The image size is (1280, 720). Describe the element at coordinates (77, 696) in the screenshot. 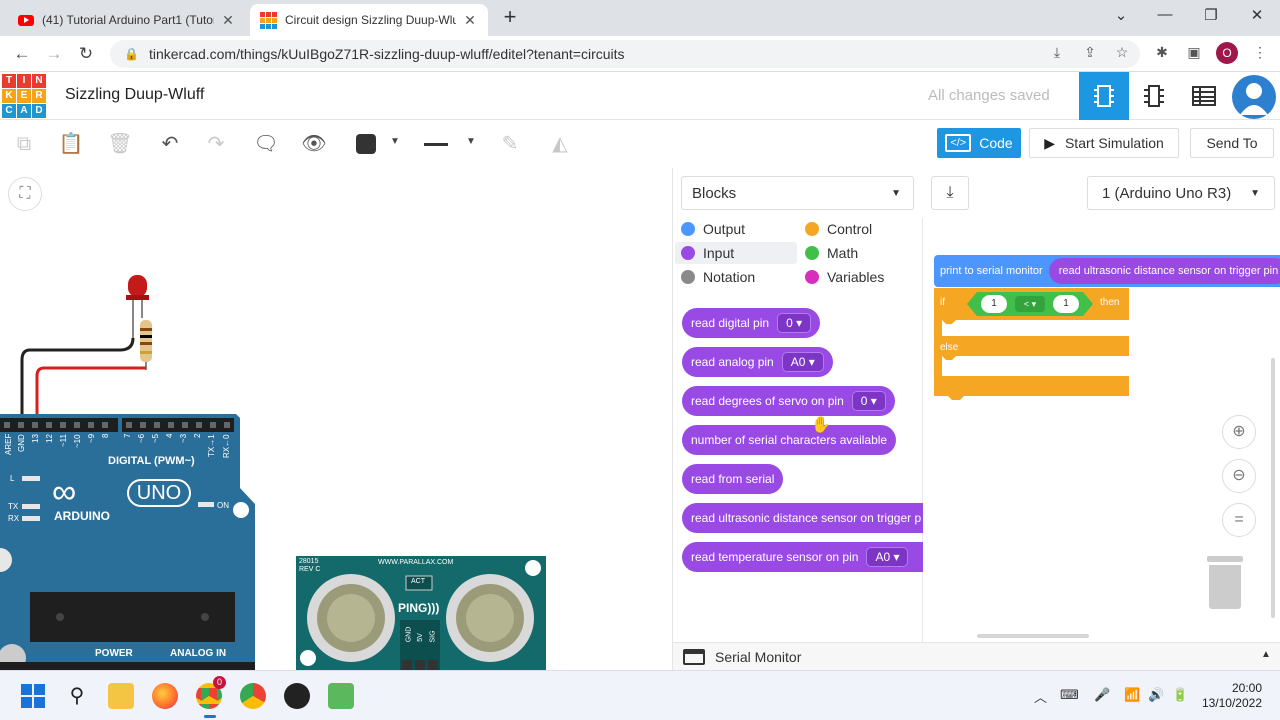

I see `search-icon: ⚲` at that location.